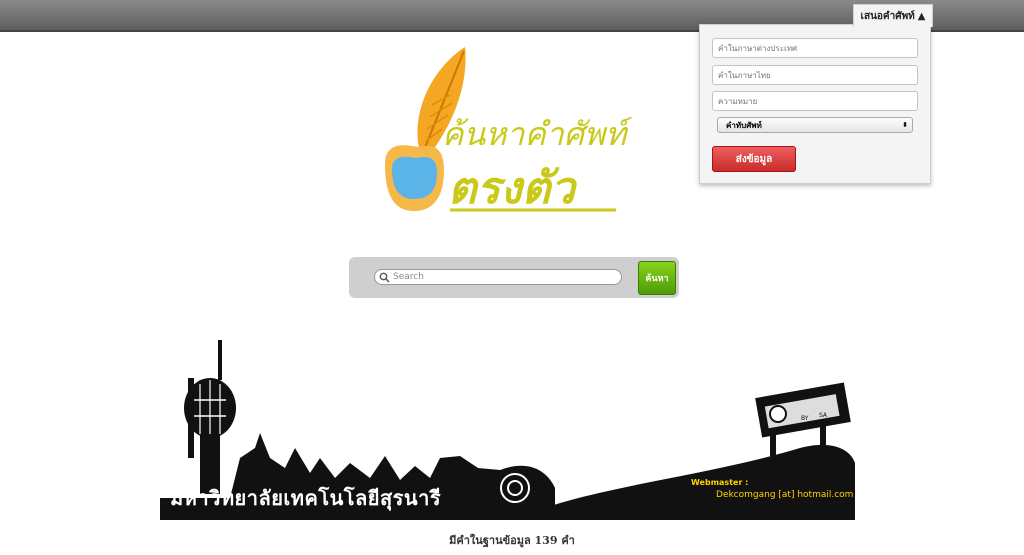 This screenshot has width=1024, height=555. What do you see at coordinates (785, 495) in the screenshot?
I see `webmaster-email: Dekcomgang [at] hotmail.com` at bounding box center [785, 495].